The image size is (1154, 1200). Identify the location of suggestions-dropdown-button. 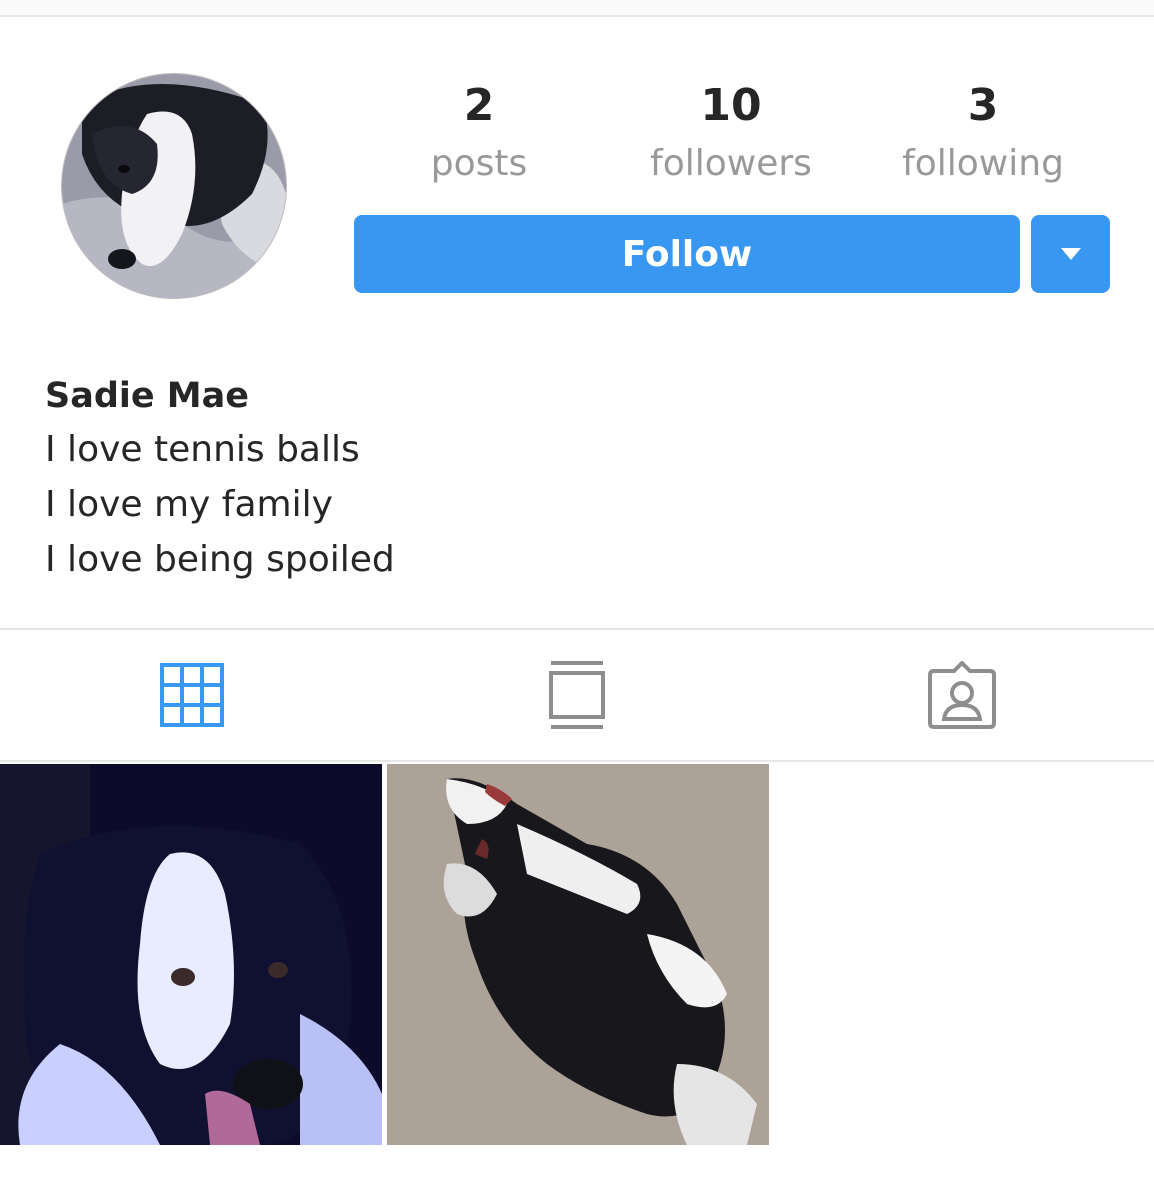
(1070, 254).